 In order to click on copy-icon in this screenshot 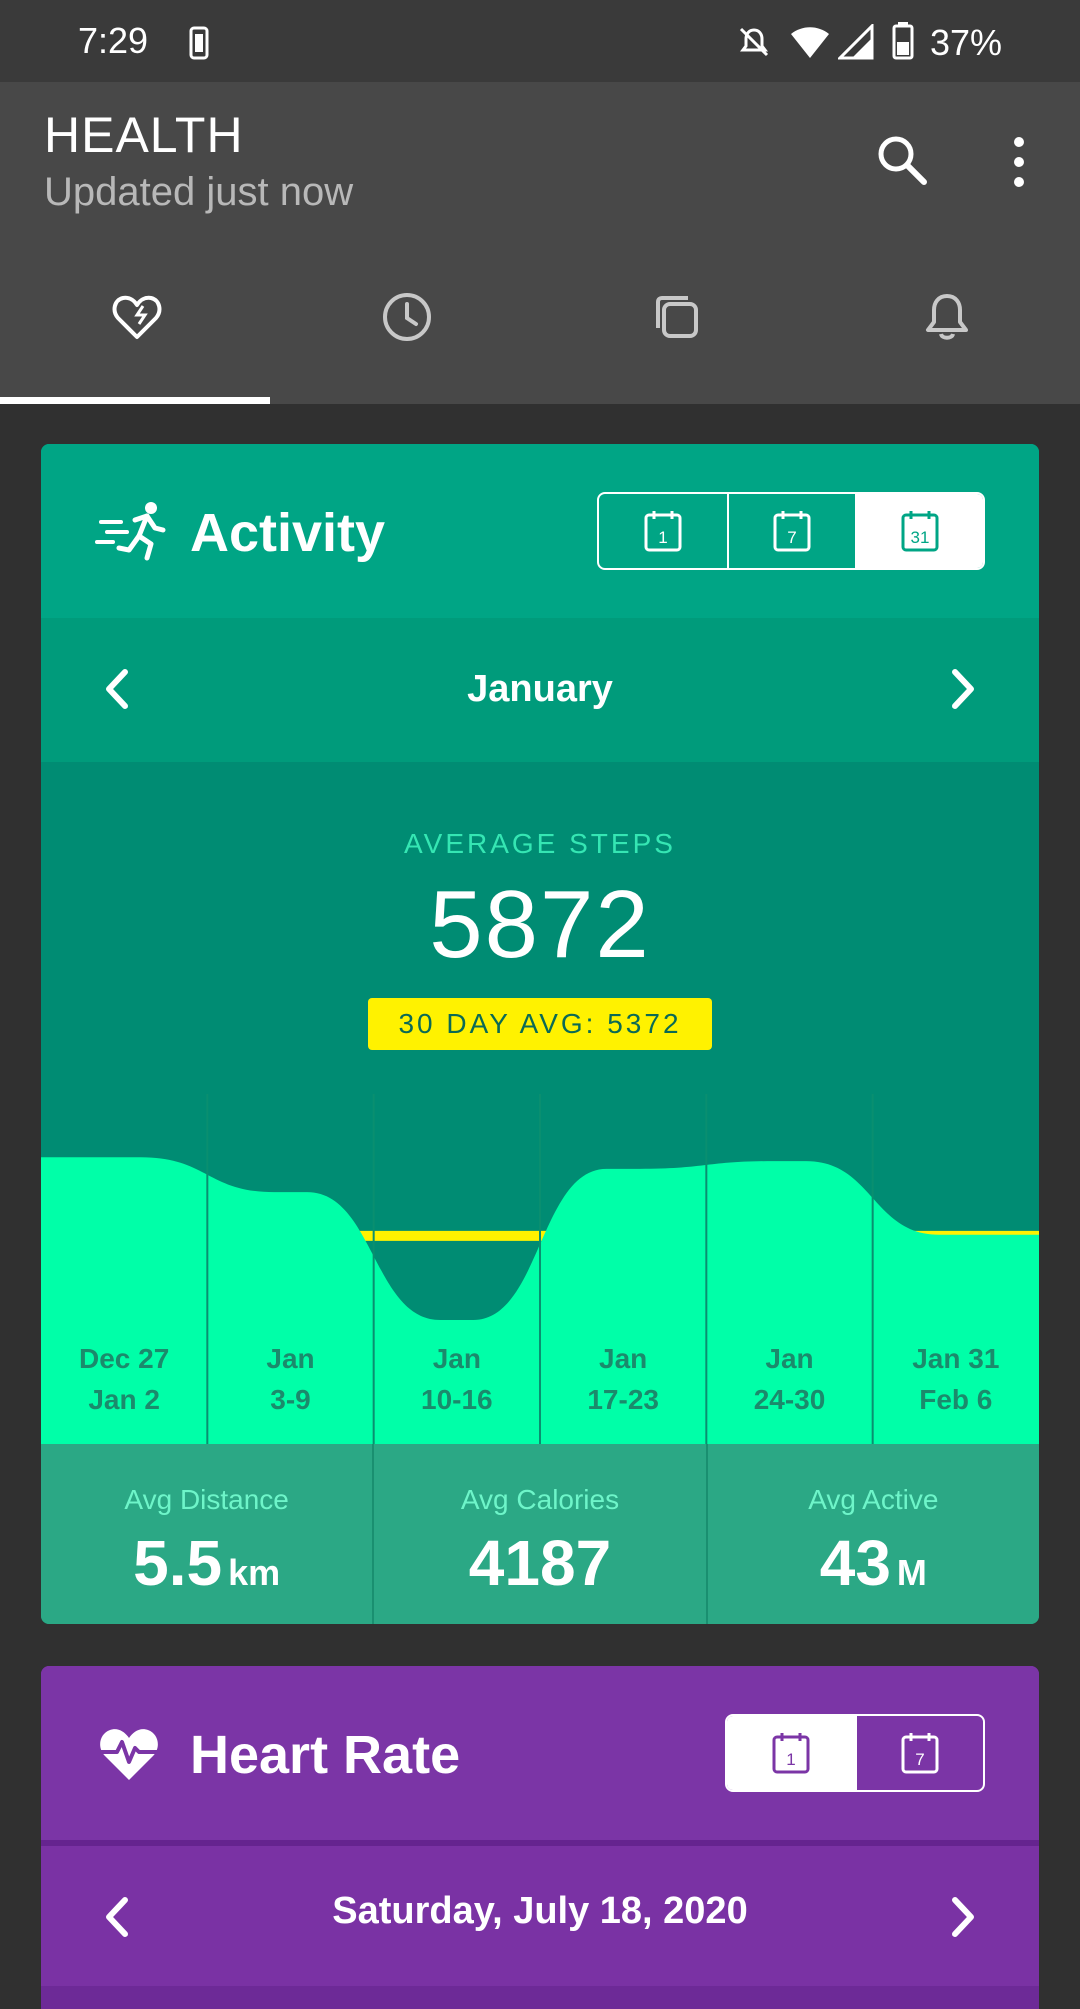, I will do `click(677, 317)`.